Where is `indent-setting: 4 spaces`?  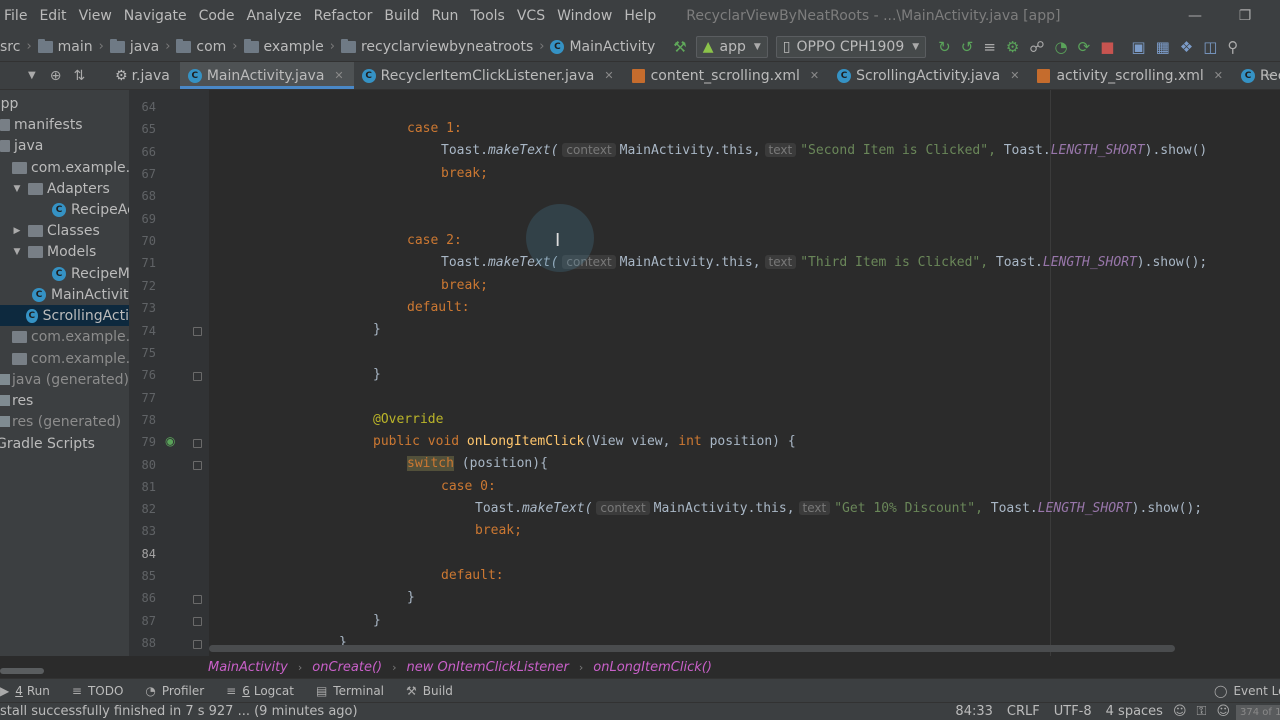
indent-setting: 4 spaces is located at coordinates (1134, 711).